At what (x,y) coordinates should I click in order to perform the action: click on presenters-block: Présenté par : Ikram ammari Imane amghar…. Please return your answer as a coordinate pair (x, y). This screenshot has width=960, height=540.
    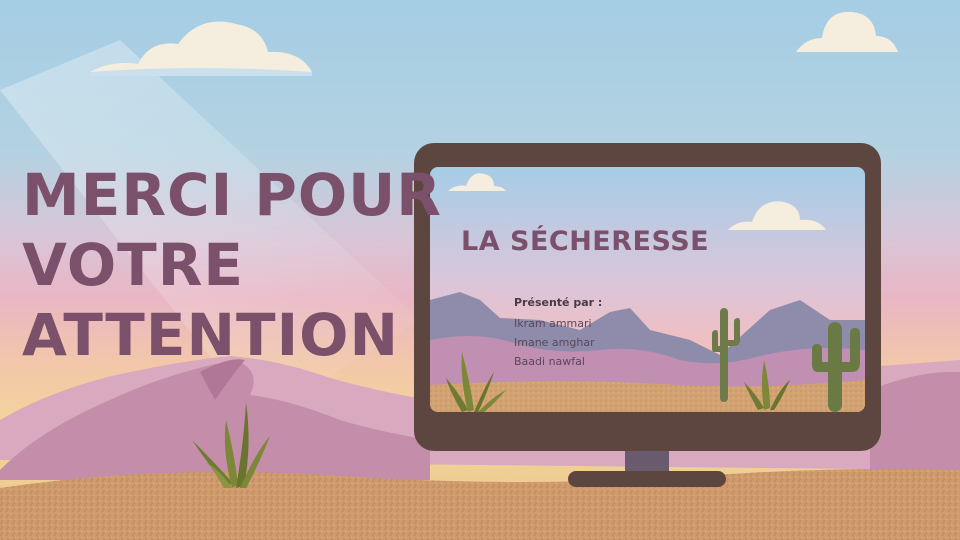
    Looking at the image, I should click on (558, 333).